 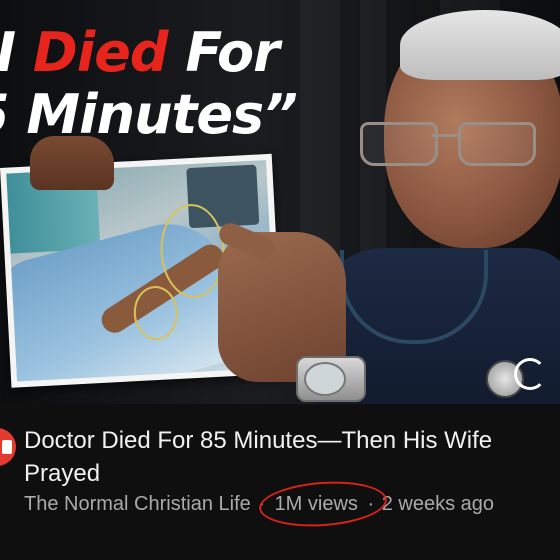 What do you see at coordinates (460, 144) in the screenshot?
I see `glasses` at bounding box center [460, 144].